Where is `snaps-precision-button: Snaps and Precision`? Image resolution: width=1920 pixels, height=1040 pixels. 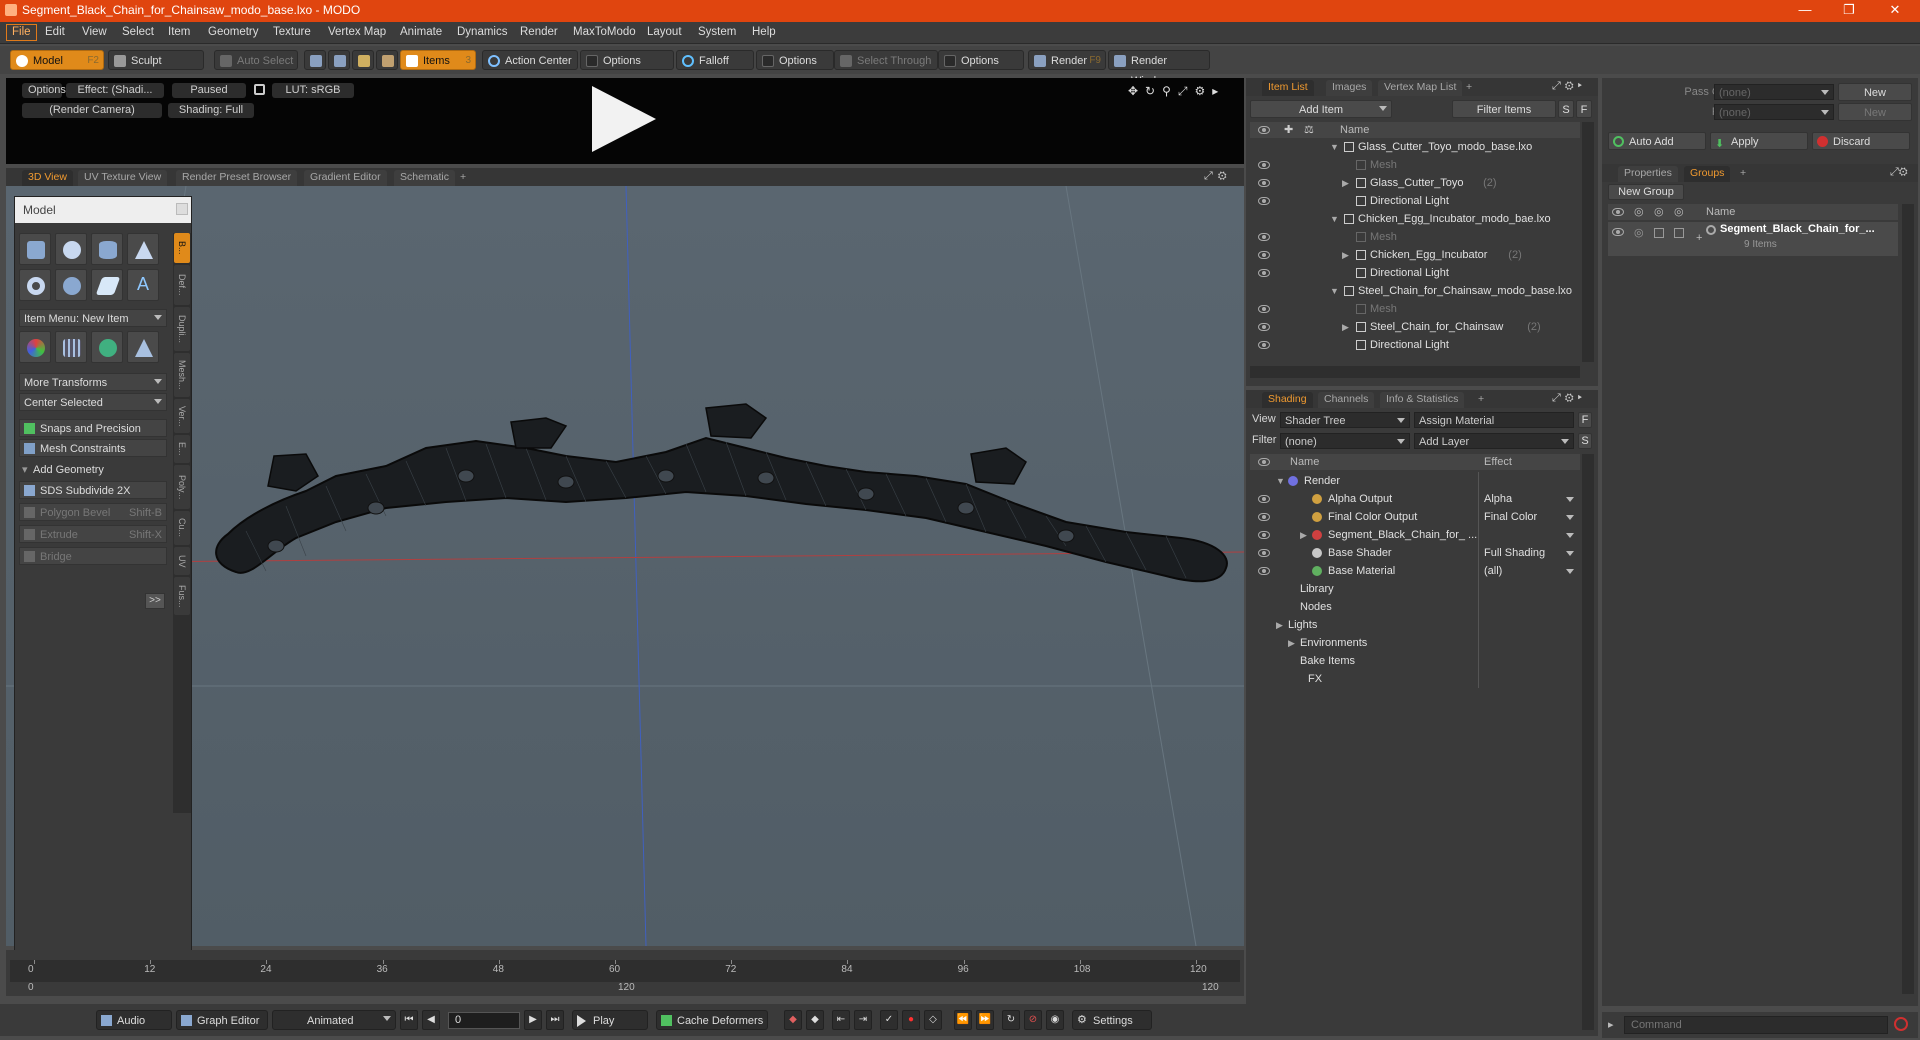
snaps-precision-button: Snaps and Precision is located at coordinates (93, 428).